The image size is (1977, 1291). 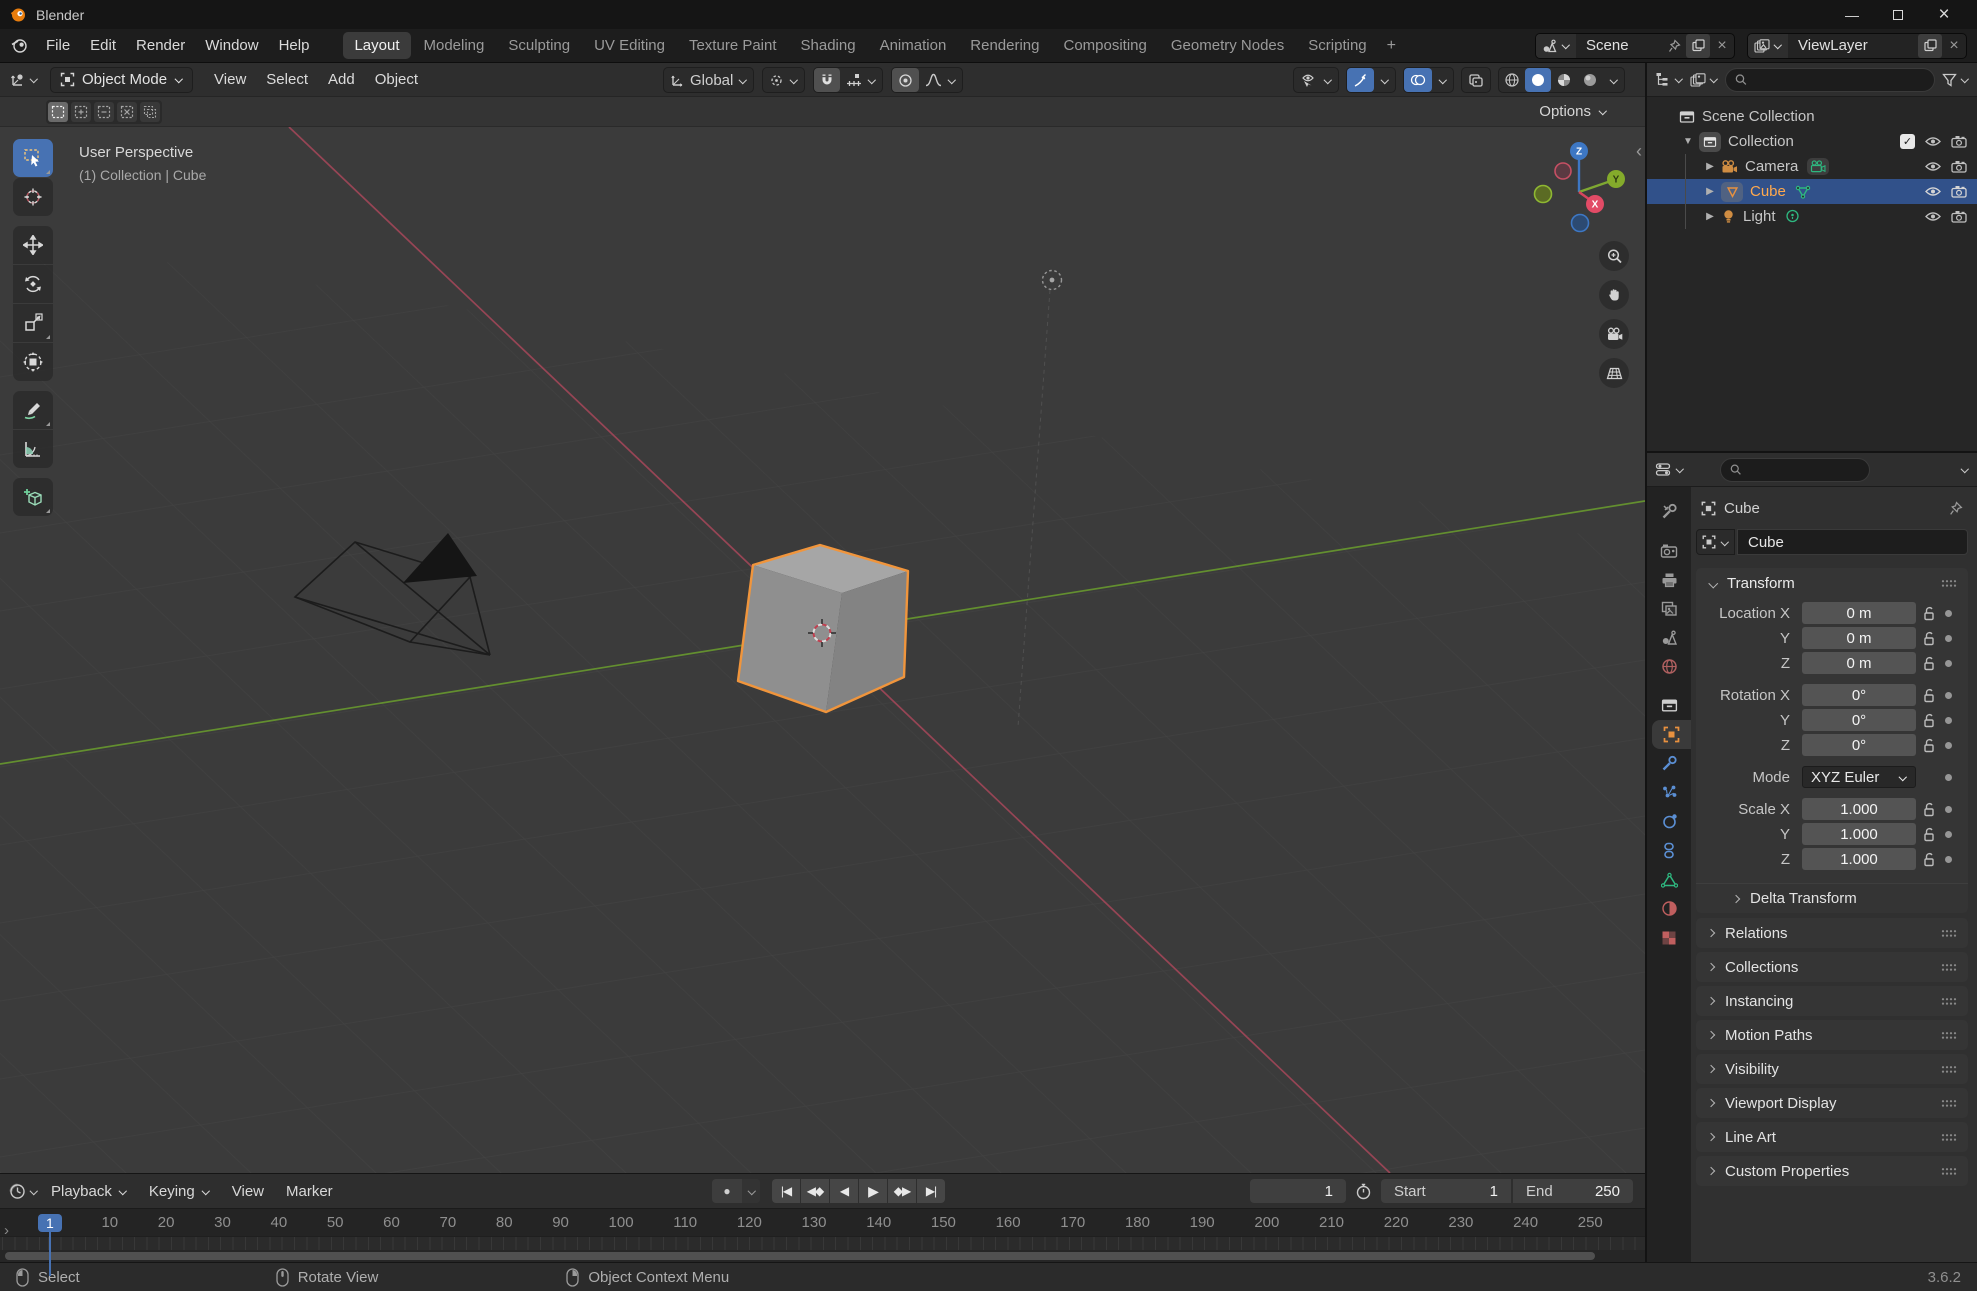 I want to click on show-gizmo-toggle, so click(x=1360, y=80).